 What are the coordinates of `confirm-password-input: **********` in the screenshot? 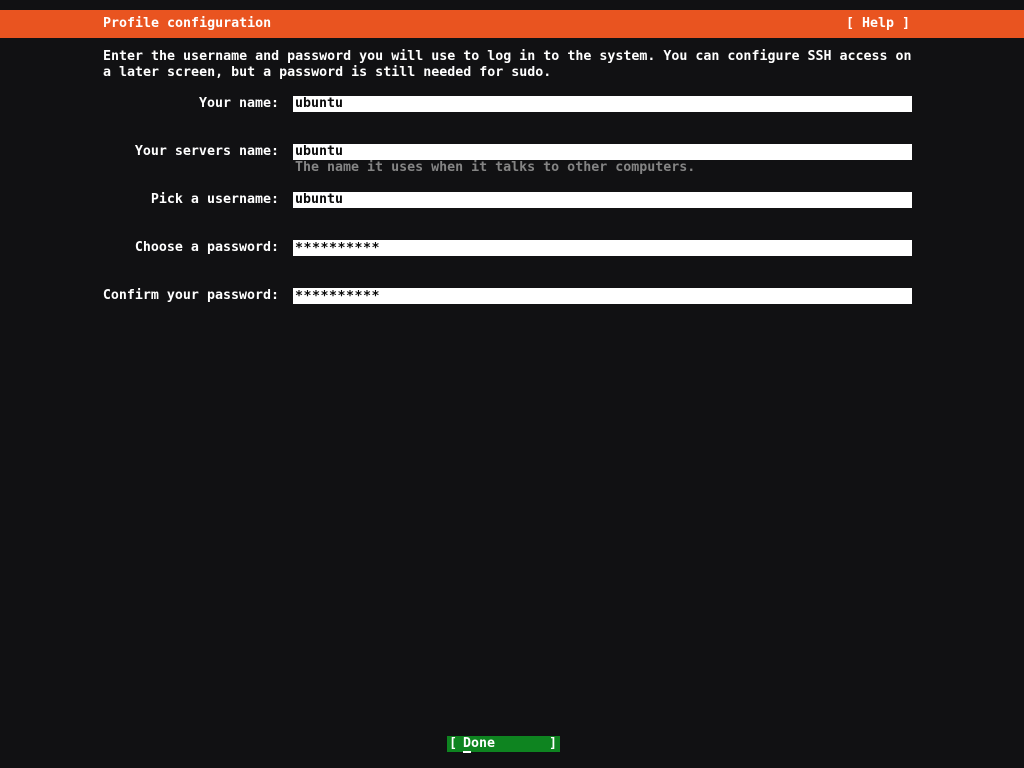 It's located at (602, 296).